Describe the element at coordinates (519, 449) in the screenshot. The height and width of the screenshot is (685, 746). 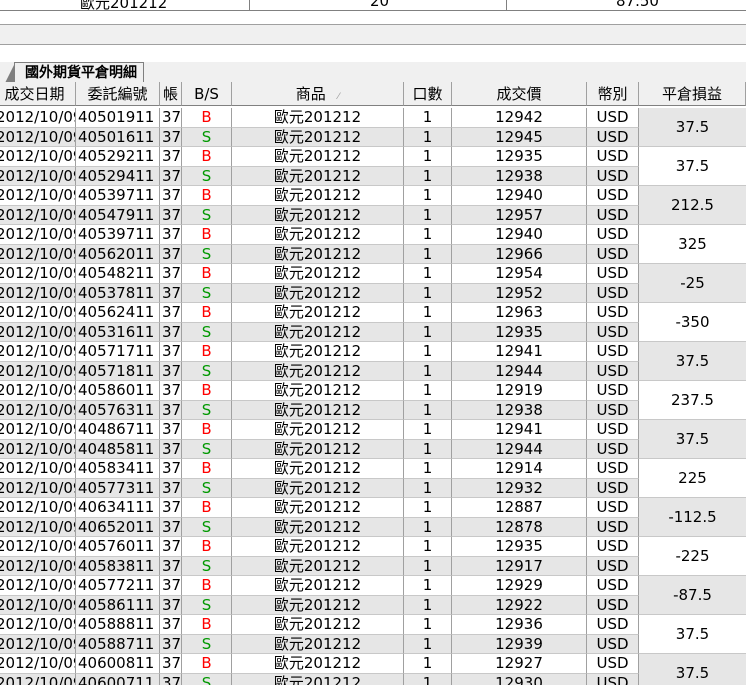
I see `cell-price: 12944` at that location.